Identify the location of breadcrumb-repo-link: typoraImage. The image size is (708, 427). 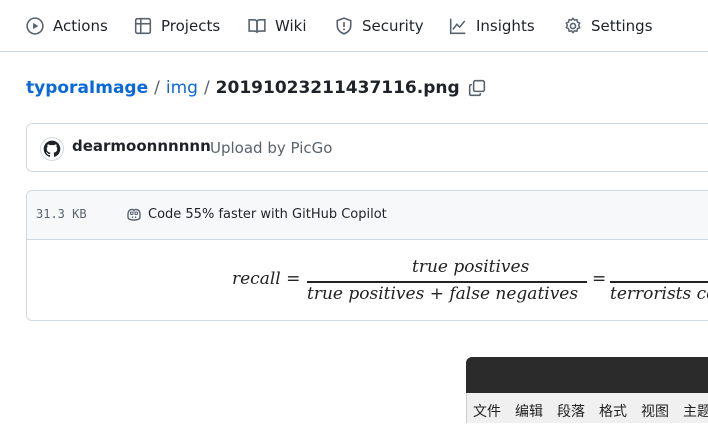
(87, 88).